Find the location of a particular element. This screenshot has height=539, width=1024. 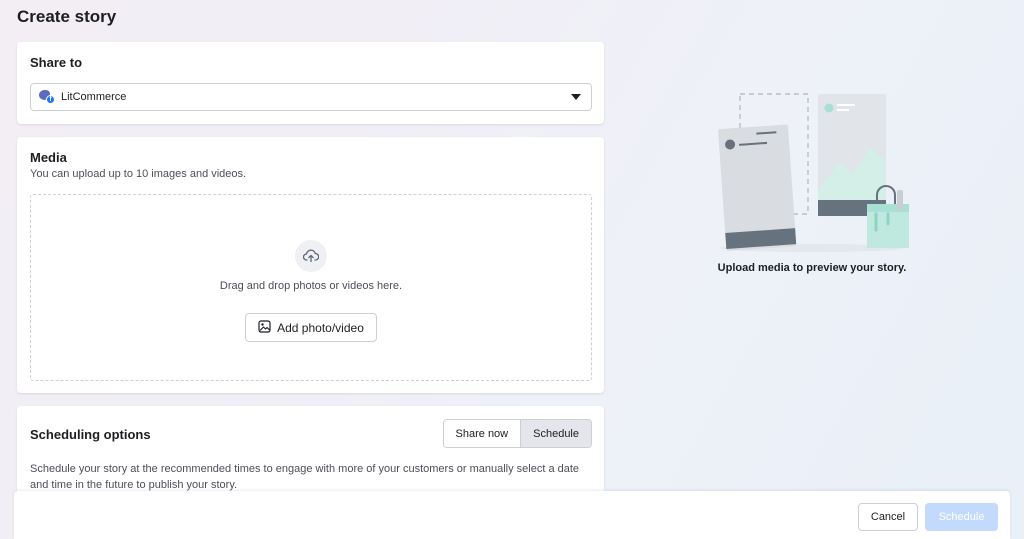

litcommerce-facebook-icon: f is located at coordinates (47, 97).